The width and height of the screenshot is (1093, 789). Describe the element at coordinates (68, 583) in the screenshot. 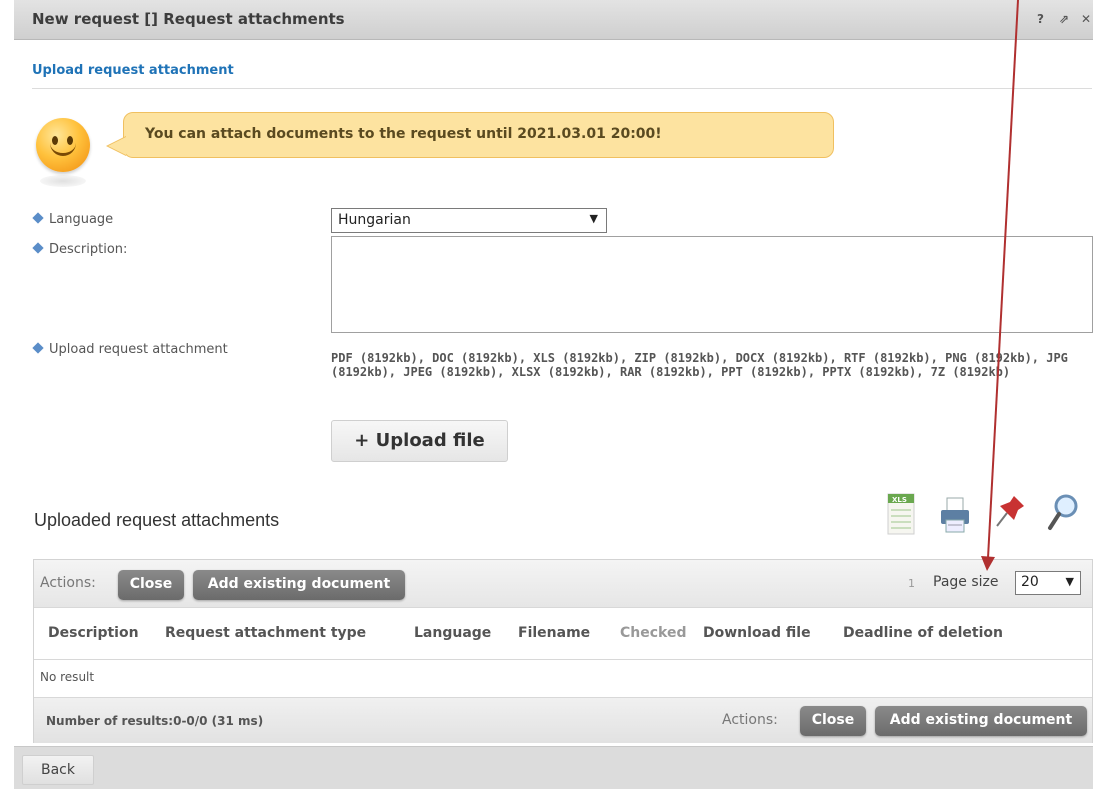

I see `actions-label: Actions:` at that location.